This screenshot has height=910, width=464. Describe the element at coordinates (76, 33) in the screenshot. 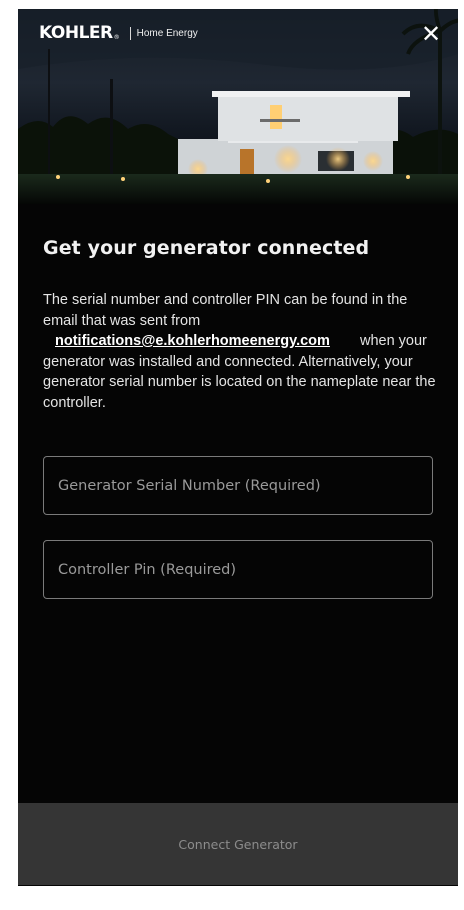

I see `kohler-logo: KOHLER` at that location.